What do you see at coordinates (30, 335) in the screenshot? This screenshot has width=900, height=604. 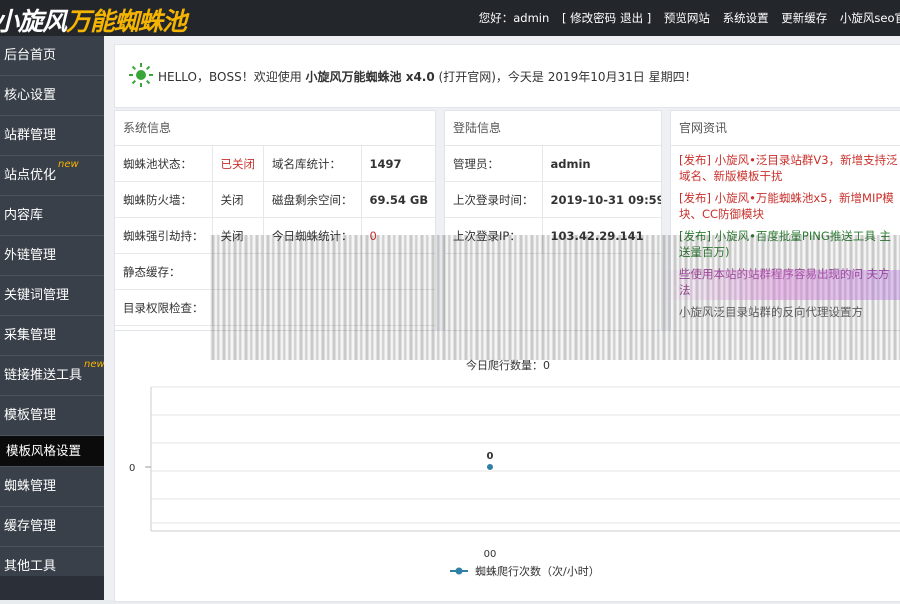 I see `sidebar-item-label: 采集管理` at bounding box center [30, 335].